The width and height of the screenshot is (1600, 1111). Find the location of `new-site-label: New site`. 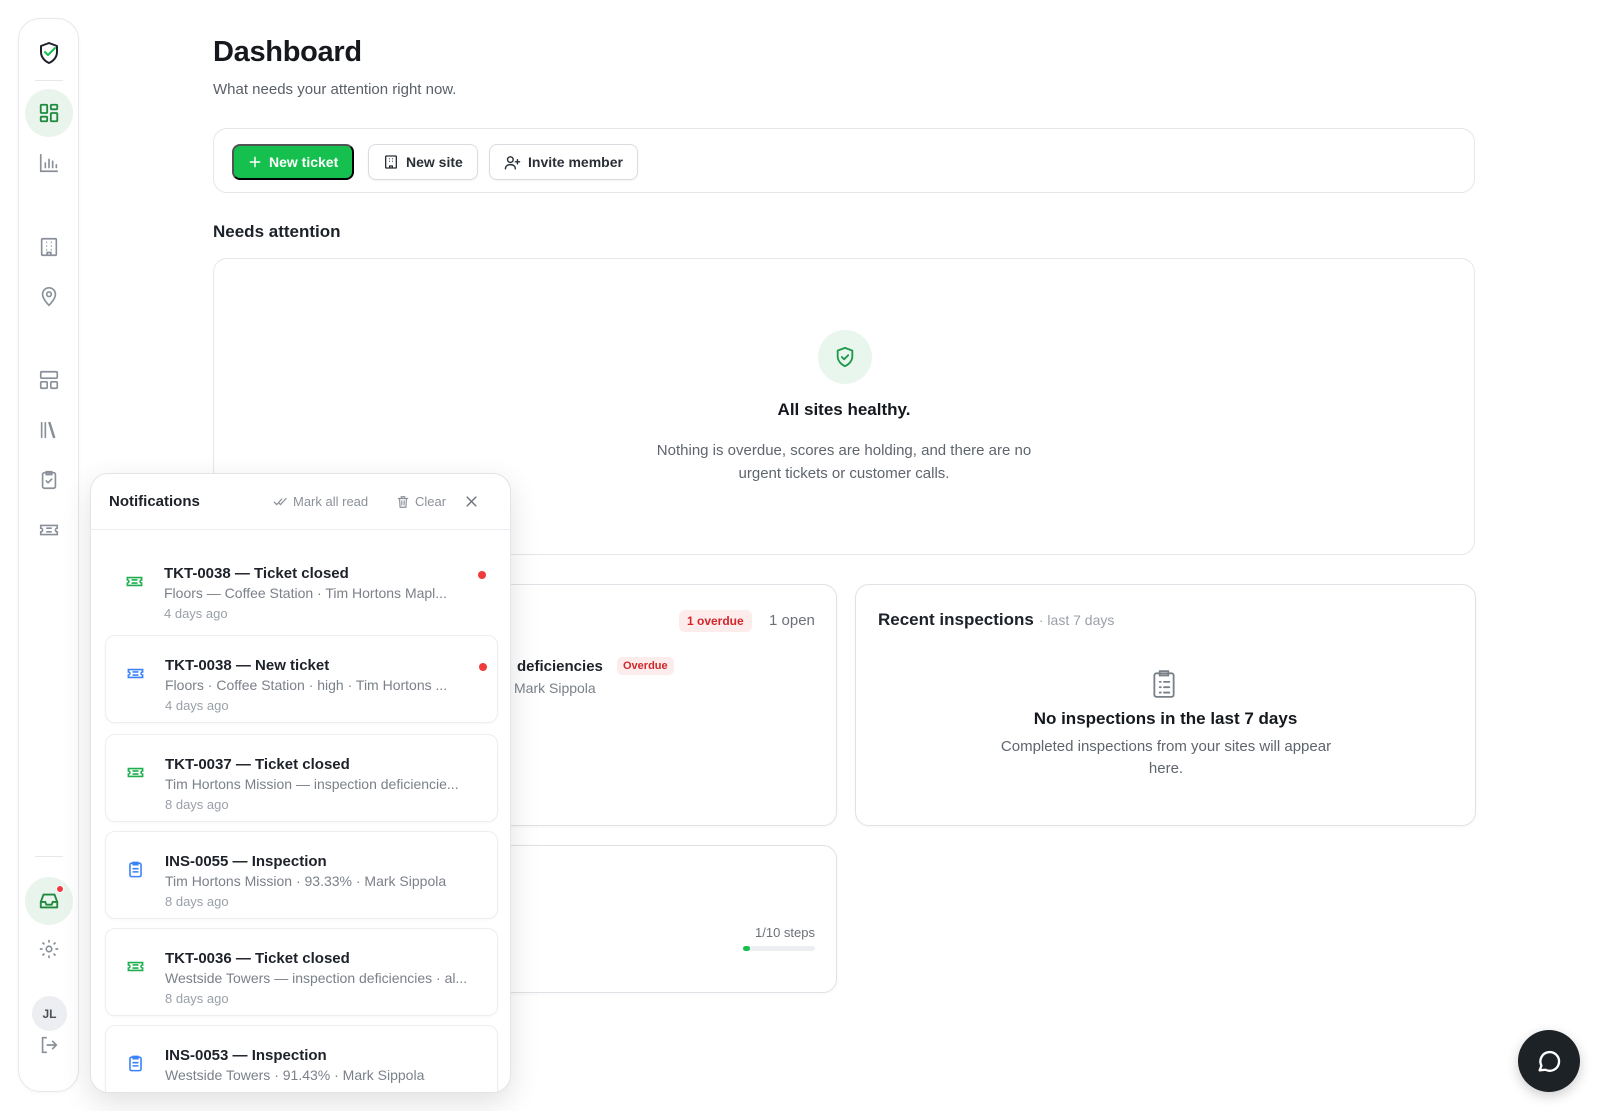

new-site-label: New site is located at coordinates (434, 162).